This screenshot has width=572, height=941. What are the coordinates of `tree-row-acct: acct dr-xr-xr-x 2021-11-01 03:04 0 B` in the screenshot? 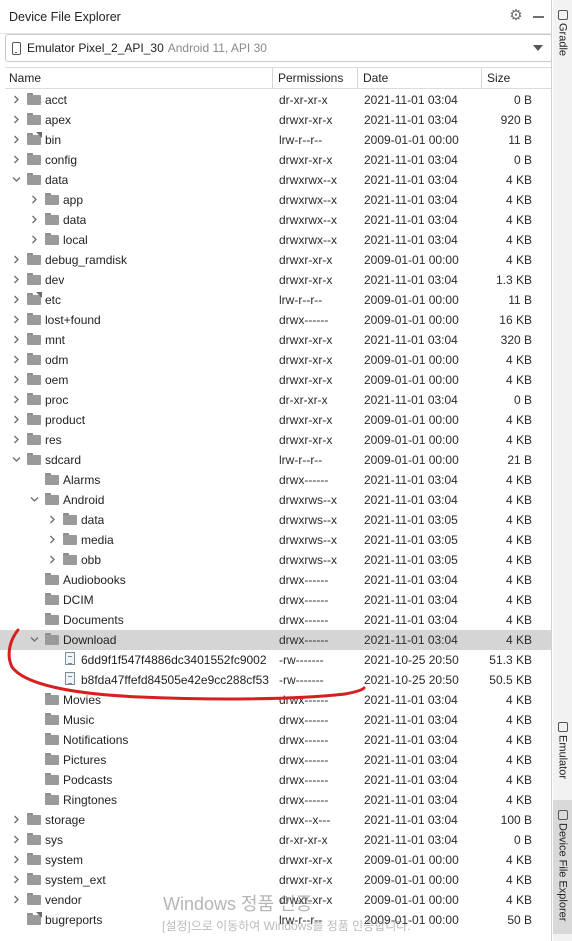 It's located at (275, 100).